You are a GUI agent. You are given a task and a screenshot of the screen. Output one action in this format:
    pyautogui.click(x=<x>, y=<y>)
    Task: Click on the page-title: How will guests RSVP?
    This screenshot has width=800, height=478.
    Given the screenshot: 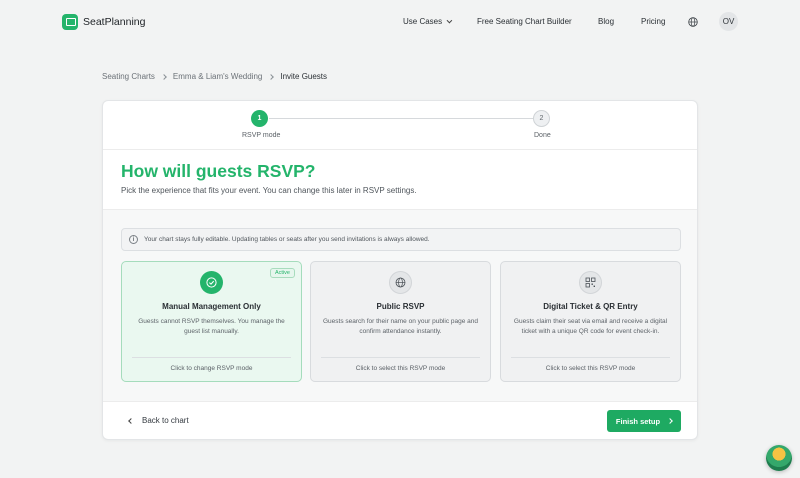 What is the action you would take?
    pyautogui.click(x=218, y=171)
    